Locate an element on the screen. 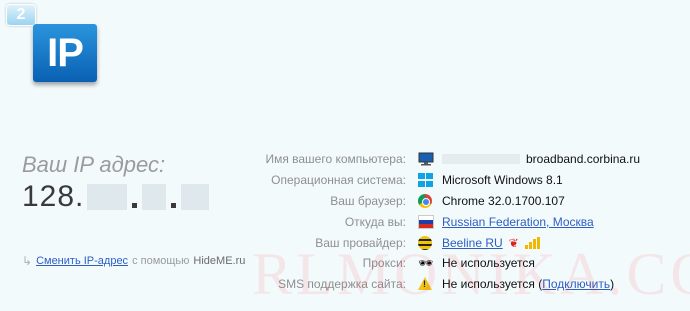 The width and height of the screenshot is (690, 311). computer-name-label: Имя вашего компьютера: is located at coordinates (335, 159).